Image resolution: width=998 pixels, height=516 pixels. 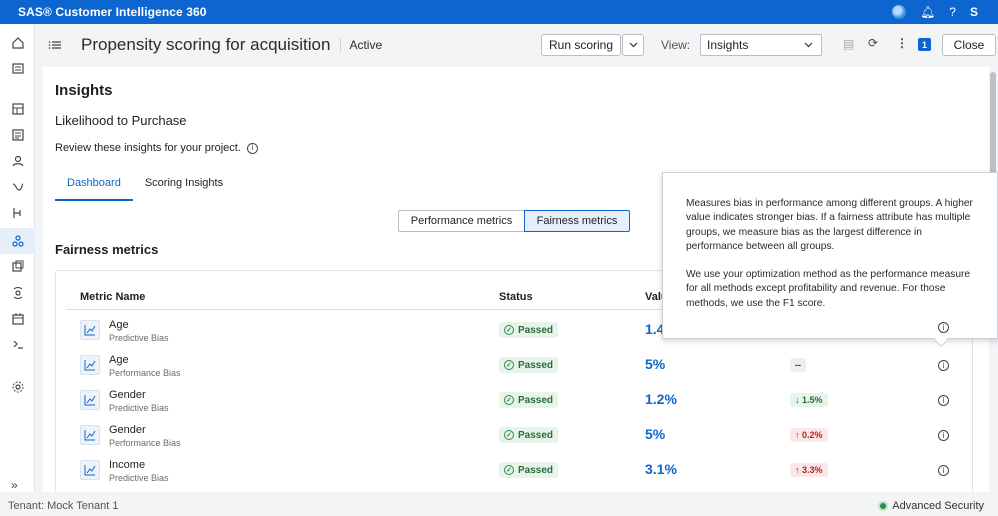 I want to click on expand-sidebar-icon: », so click(x=14, y=485).